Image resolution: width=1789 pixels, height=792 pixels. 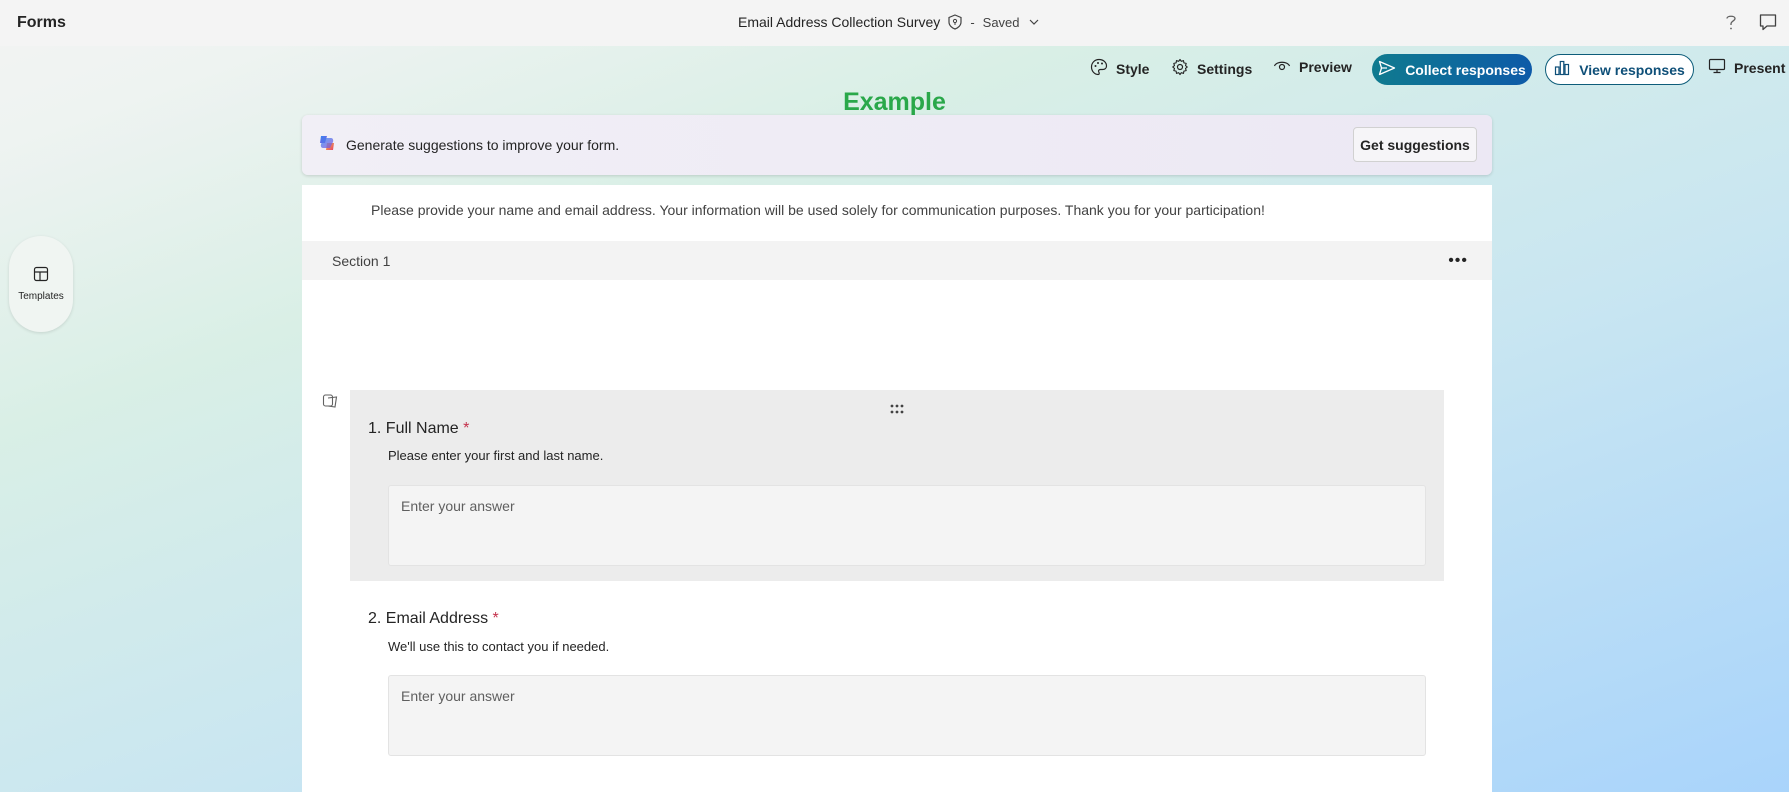 I want to click on form-title-area: Email Address Collection Survey - Saved, so click(x=889, y=22).